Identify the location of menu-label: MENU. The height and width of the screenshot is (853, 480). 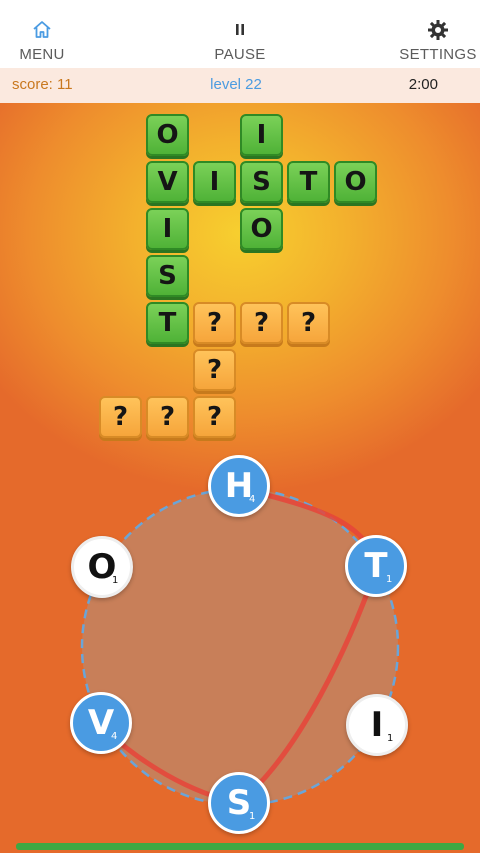
(42, 54).